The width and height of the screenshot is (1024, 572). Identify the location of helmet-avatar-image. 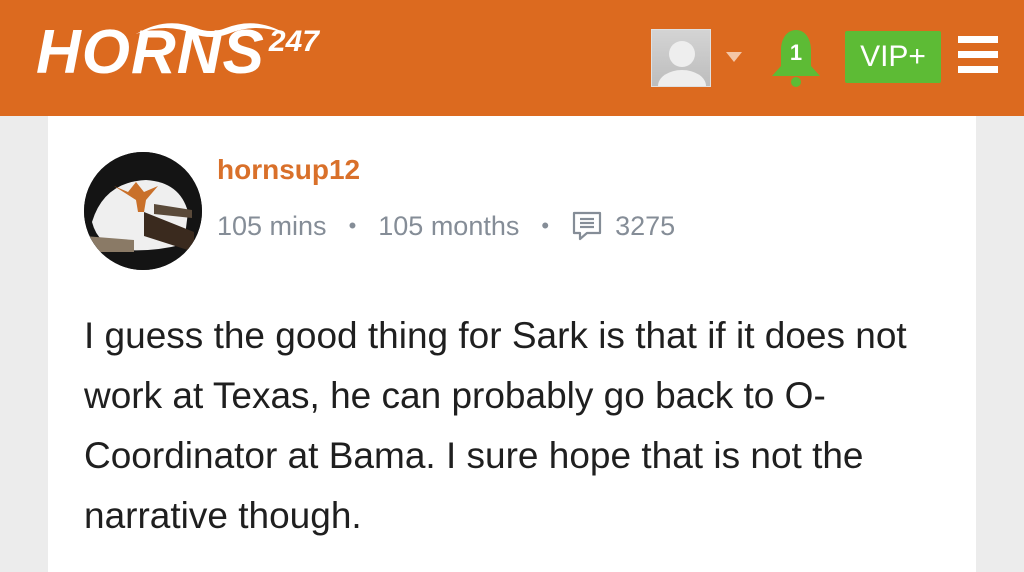
(143, 211).